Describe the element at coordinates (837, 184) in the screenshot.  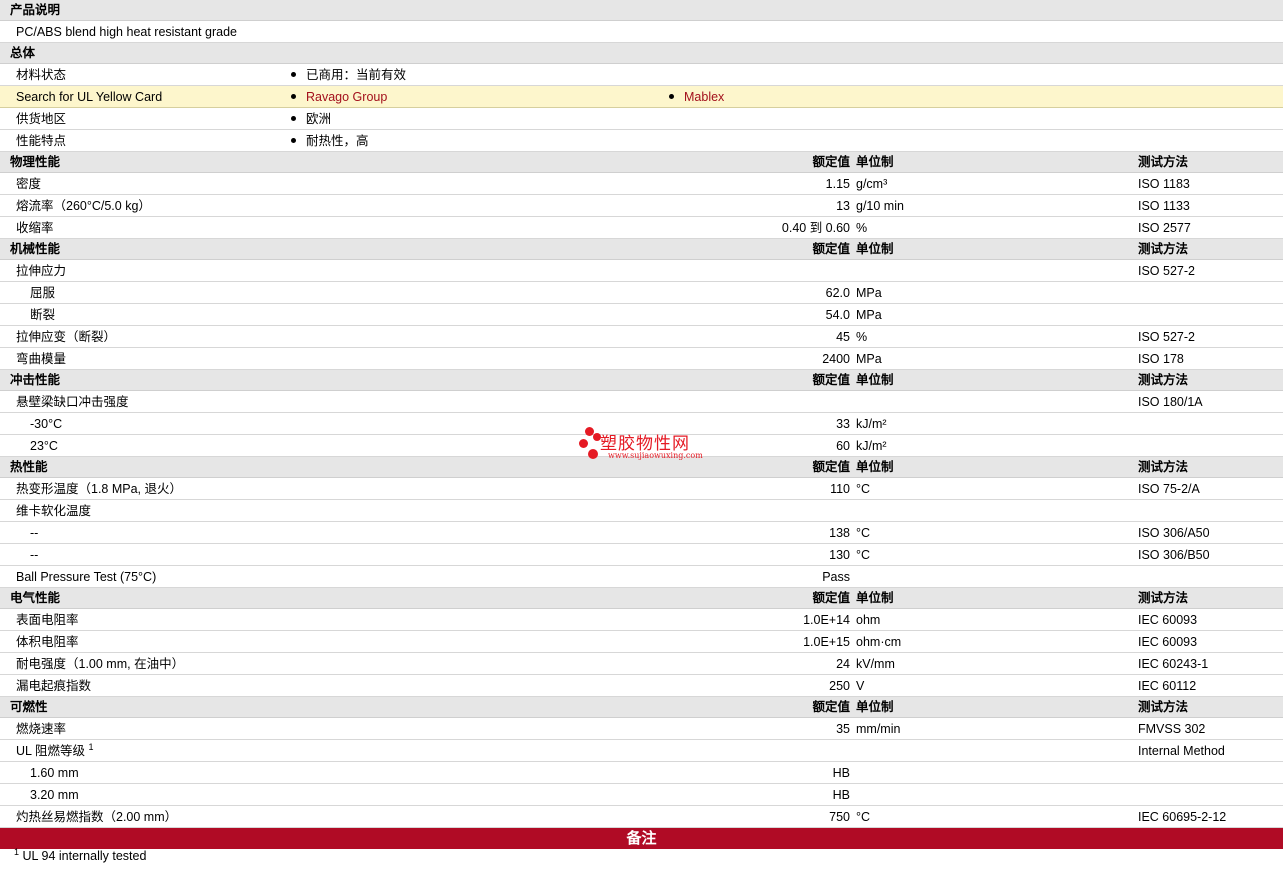
I see `property-value: 1.15` at that location.